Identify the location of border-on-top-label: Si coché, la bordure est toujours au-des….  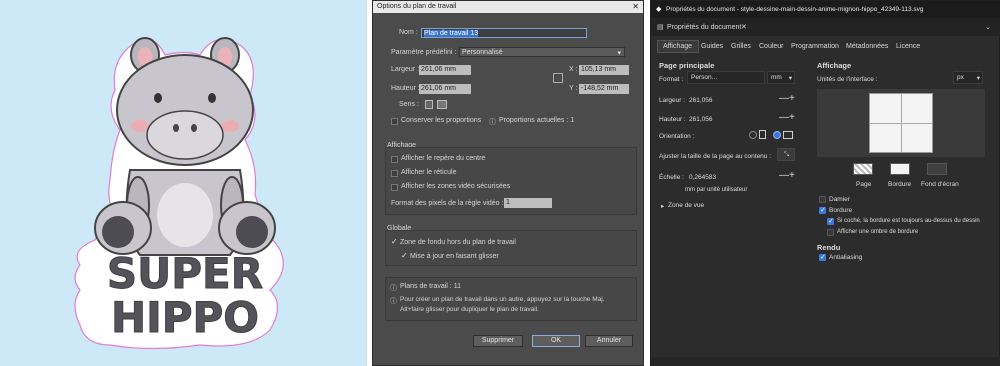
(908, 221).